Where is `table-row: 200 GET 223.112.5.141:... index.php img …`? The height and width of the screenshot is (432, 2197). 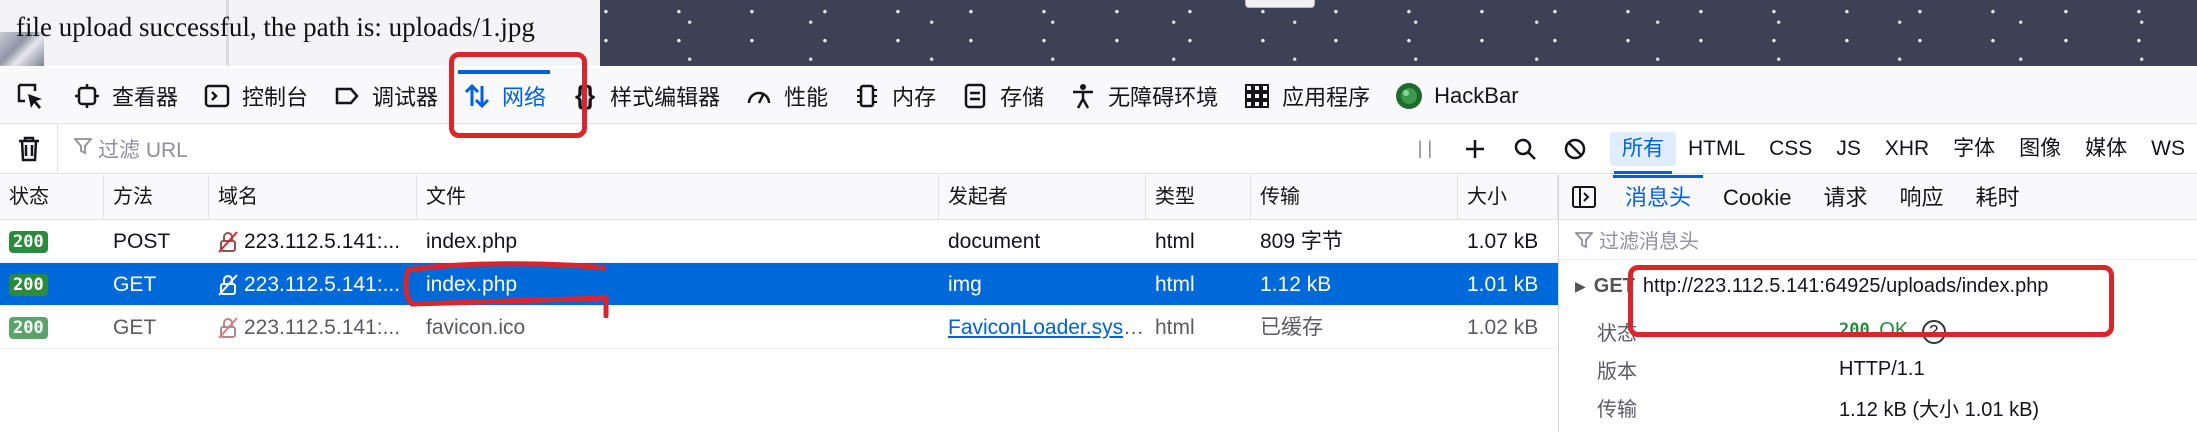
table-row: 200 GET 223.112.5.141:... index.php img … is located at coordinates (779, 284).